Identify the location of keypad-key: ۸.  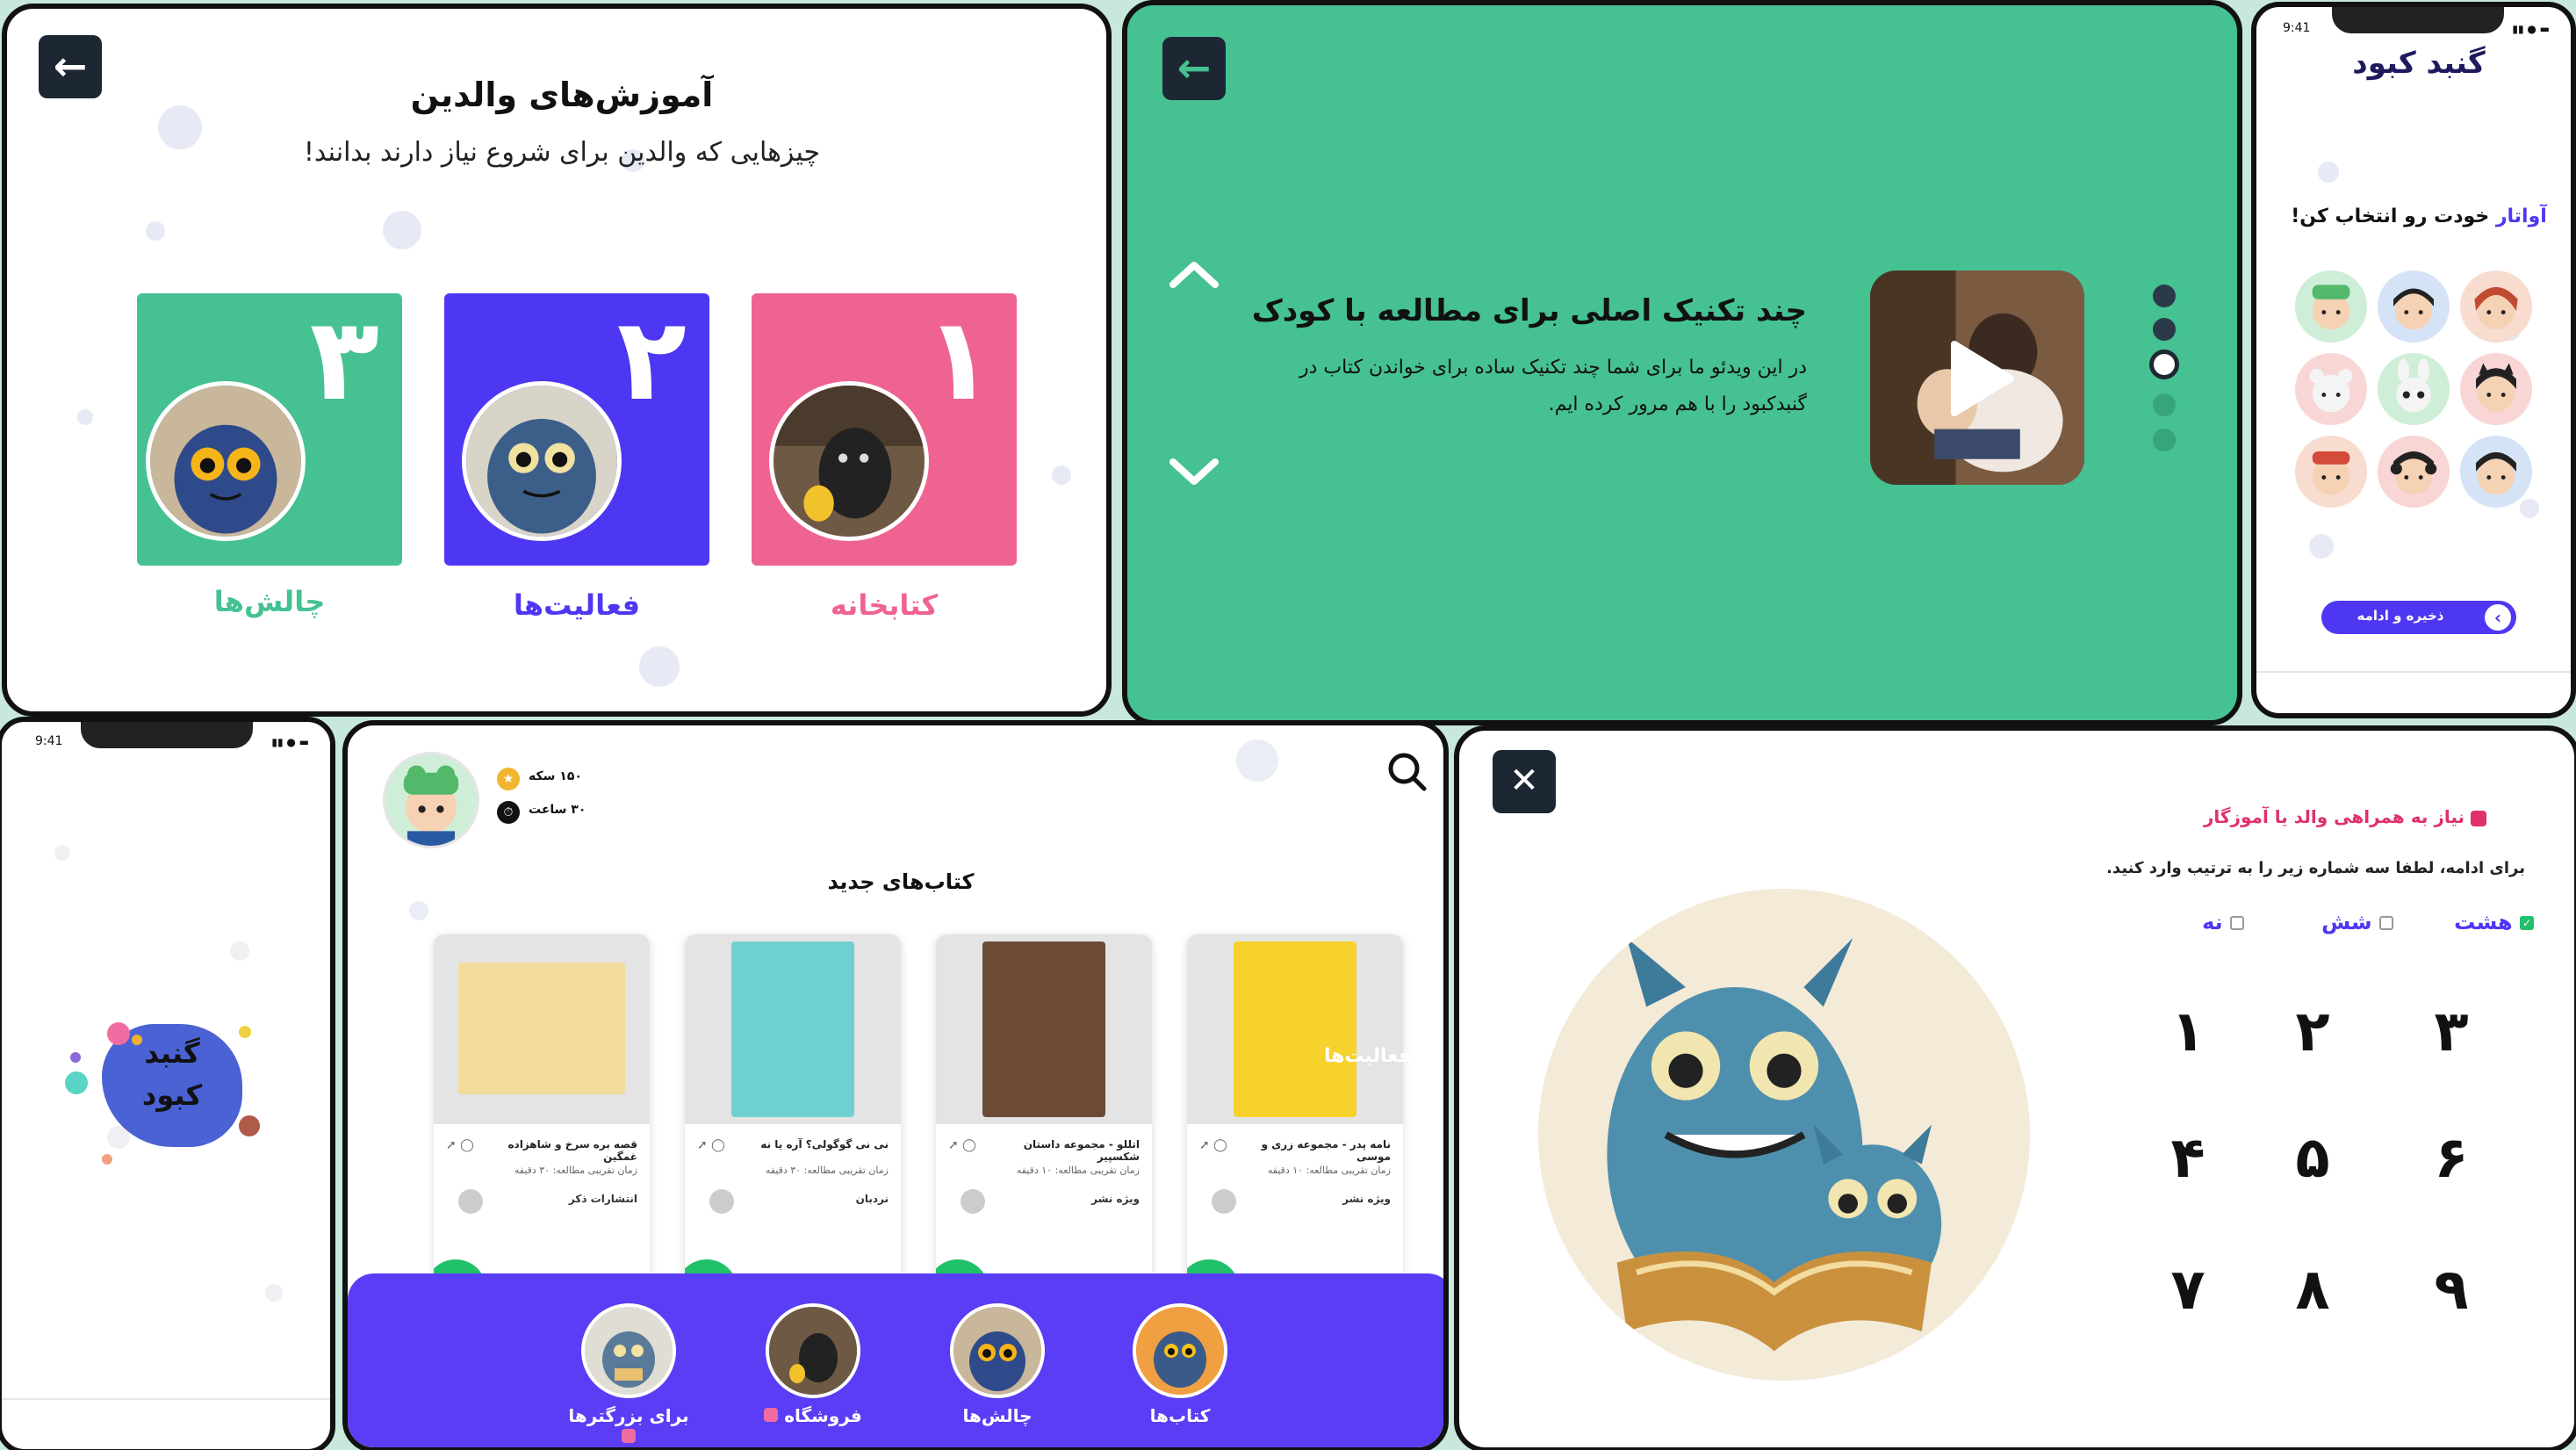
(2312, 1291).